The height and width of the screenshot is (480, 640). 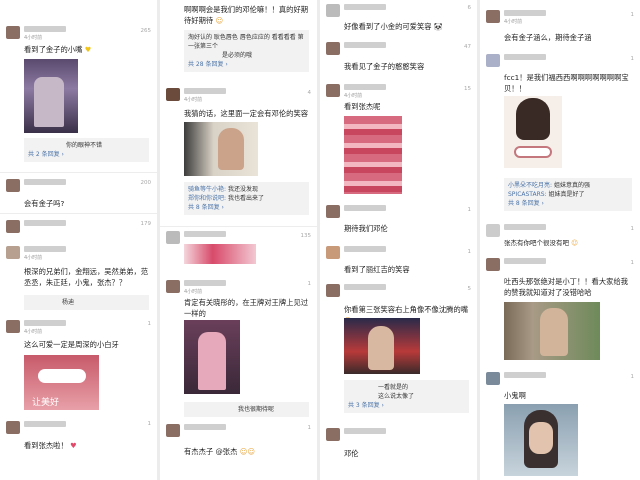 What do you see at coordinates (62, 376) in the screenshot?
I see `photo-teeth` at bounding box center [62, 376].